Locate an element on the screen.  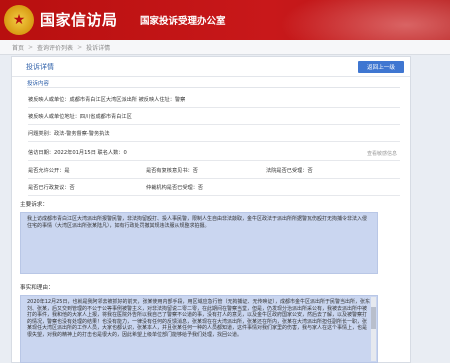
scrollbar-thumb is located at coordinates (373, 318).